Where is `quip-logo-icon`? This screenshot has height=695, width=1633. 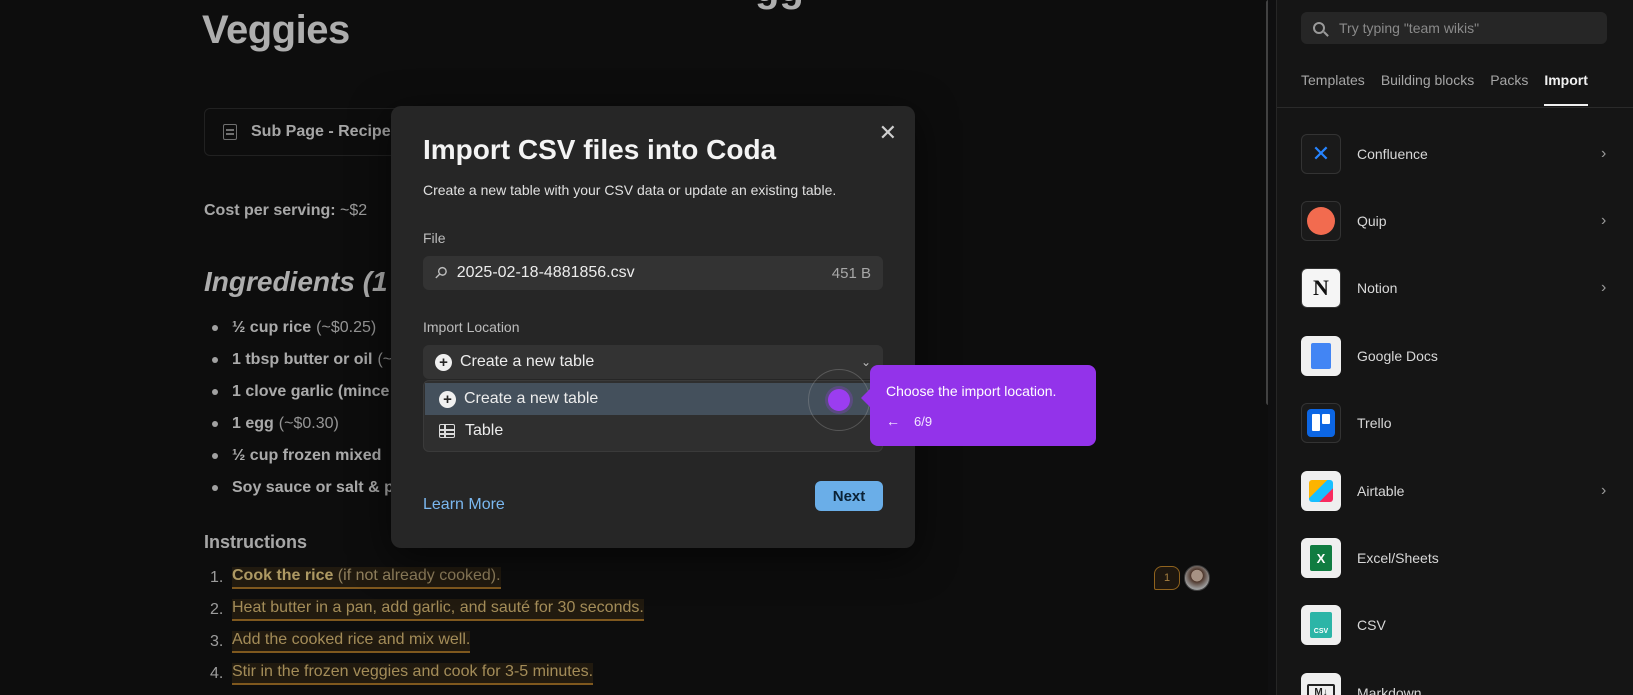 quip-logo-icon is located at coordinates (1321, 221).